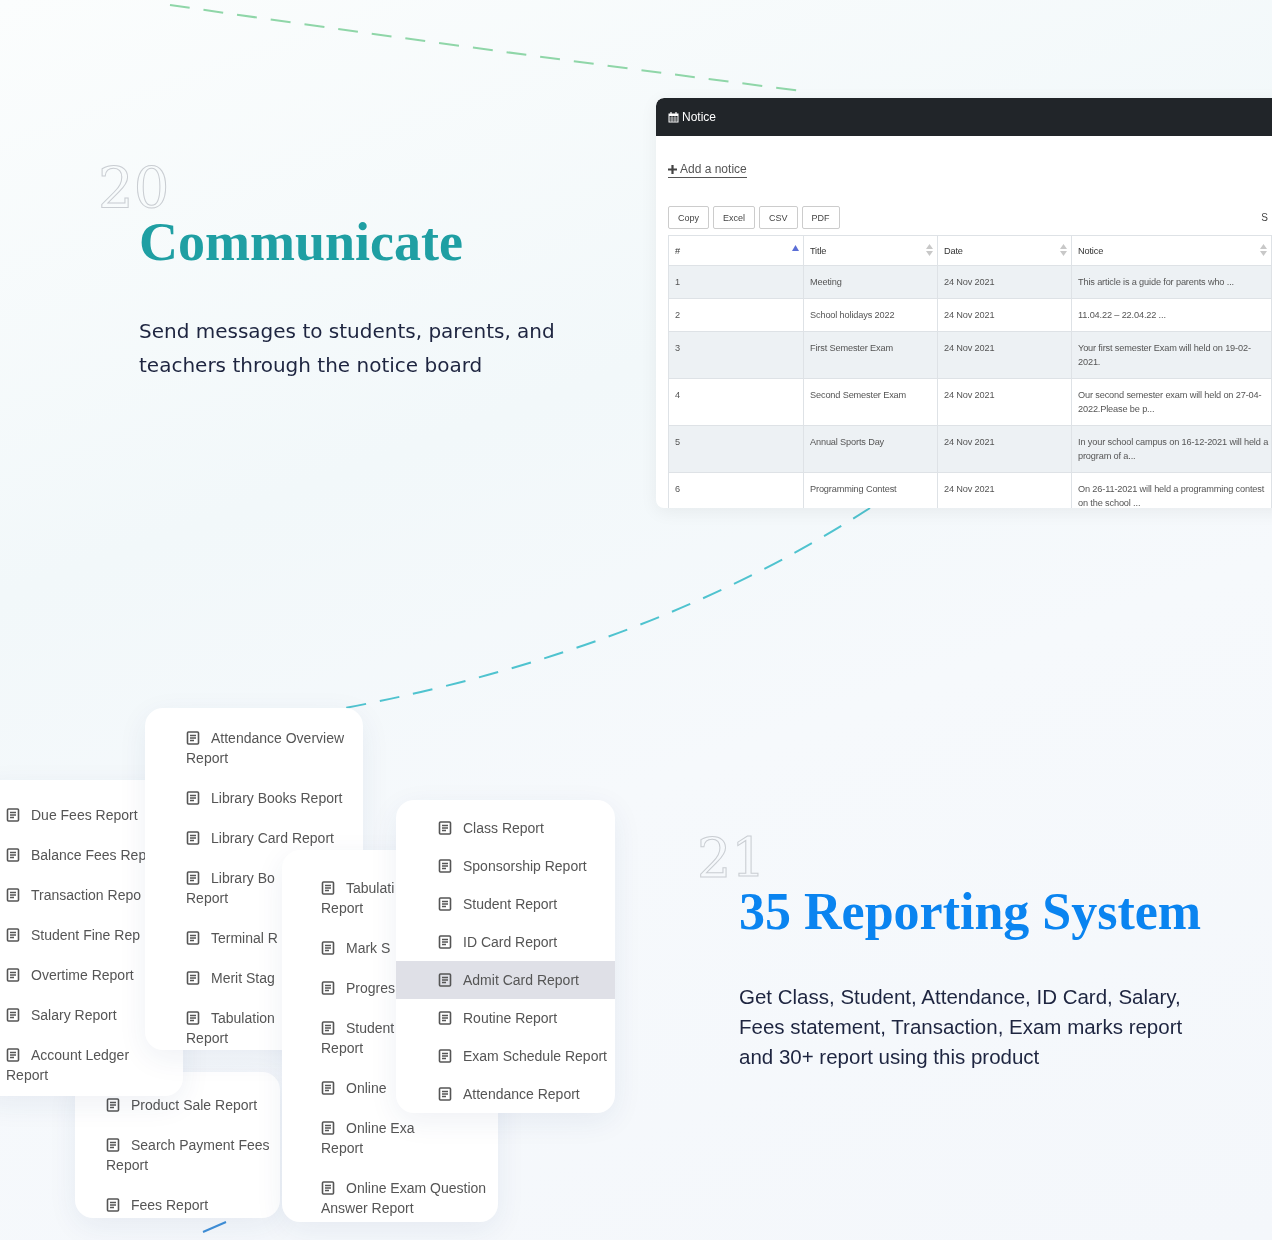  Describe the element at coordinates (734, 217) in the screenshot. I see `export-button: Excel` at that location.